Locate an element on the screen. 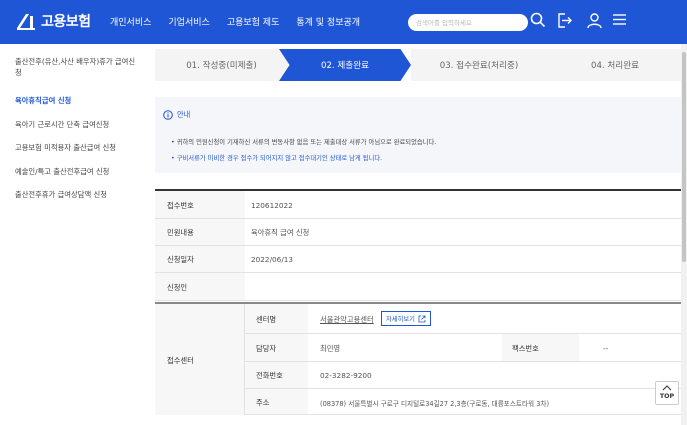 The image size is (687, 425). sidebar-item-maternity-leave: 출산전후(유산,사산 배우자)휴가 급여신청 is located at coordinates (77, 67).